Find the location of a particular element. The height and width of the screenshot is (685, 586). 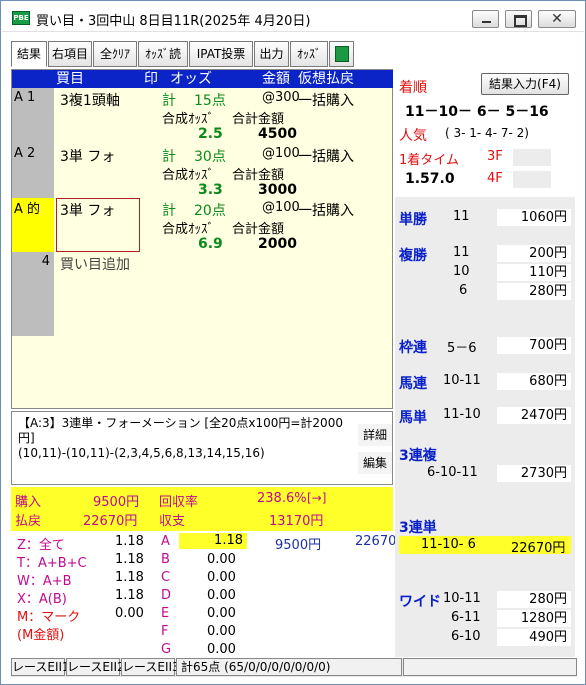

close-icon: ✕ is located at coordinates (557, 19).